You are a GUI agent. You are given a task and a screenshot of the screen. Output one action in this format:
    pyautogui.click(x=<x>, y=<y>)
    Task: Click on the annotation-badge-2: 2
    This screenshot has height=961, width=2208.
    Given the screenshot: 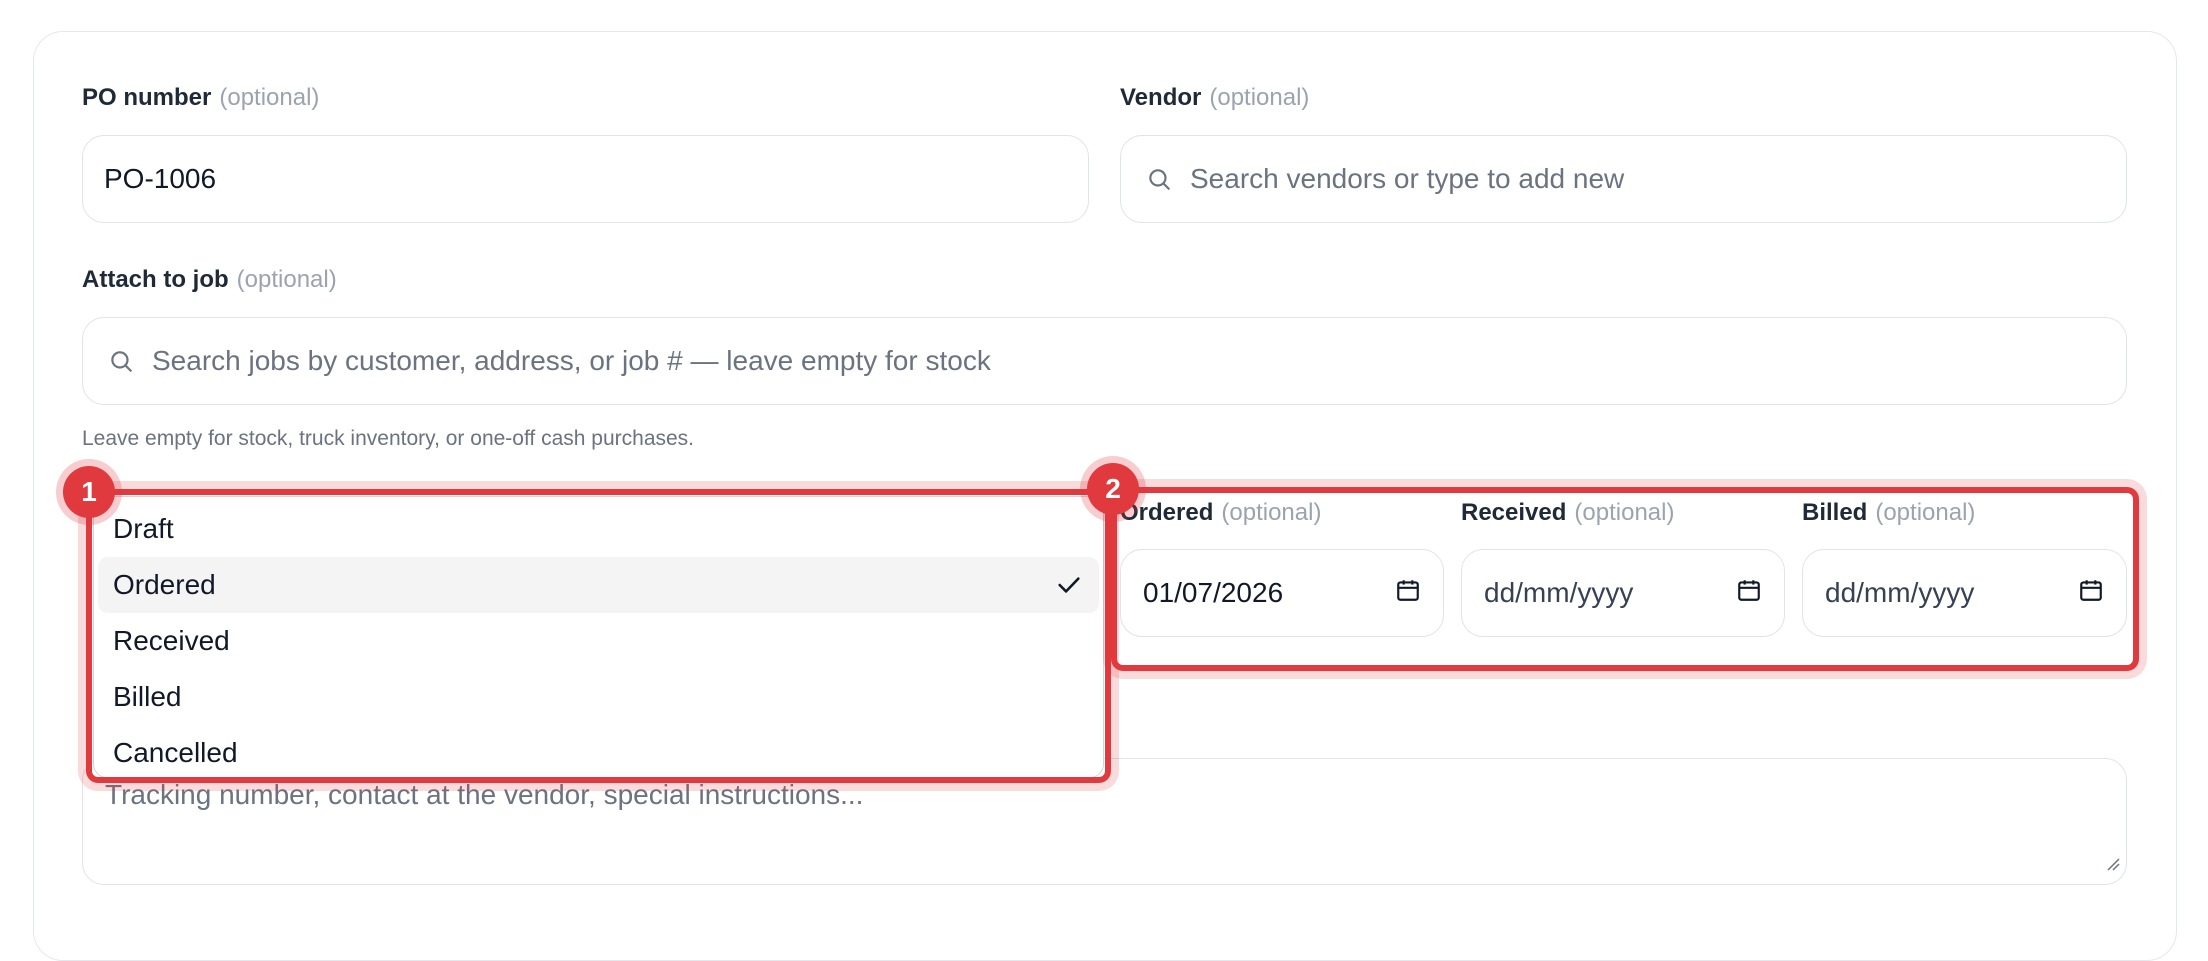 What is the action you would take?
    pyautogui.click(x=1113, y=489)
    